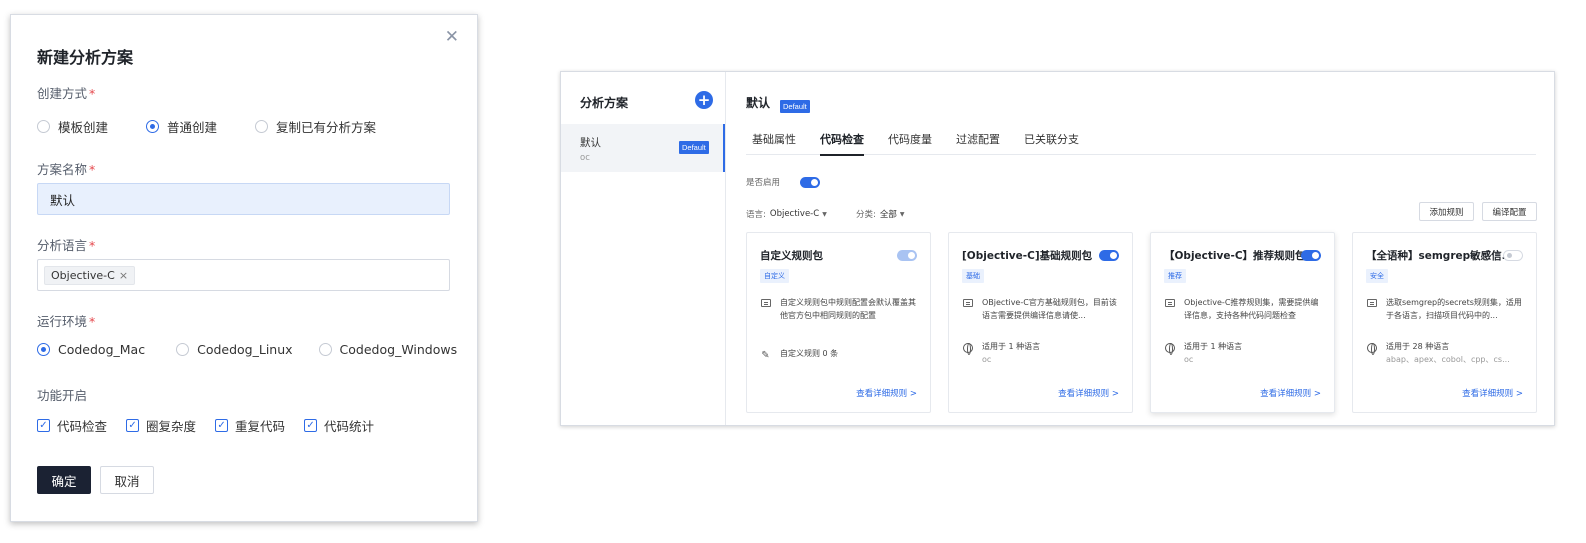 The height and width of the screenshot is (543, 1586). What do you see at coordinates (127, 480) in the screenshot?
I see `cancel-button: 取消` at bounding box center [127, 480].